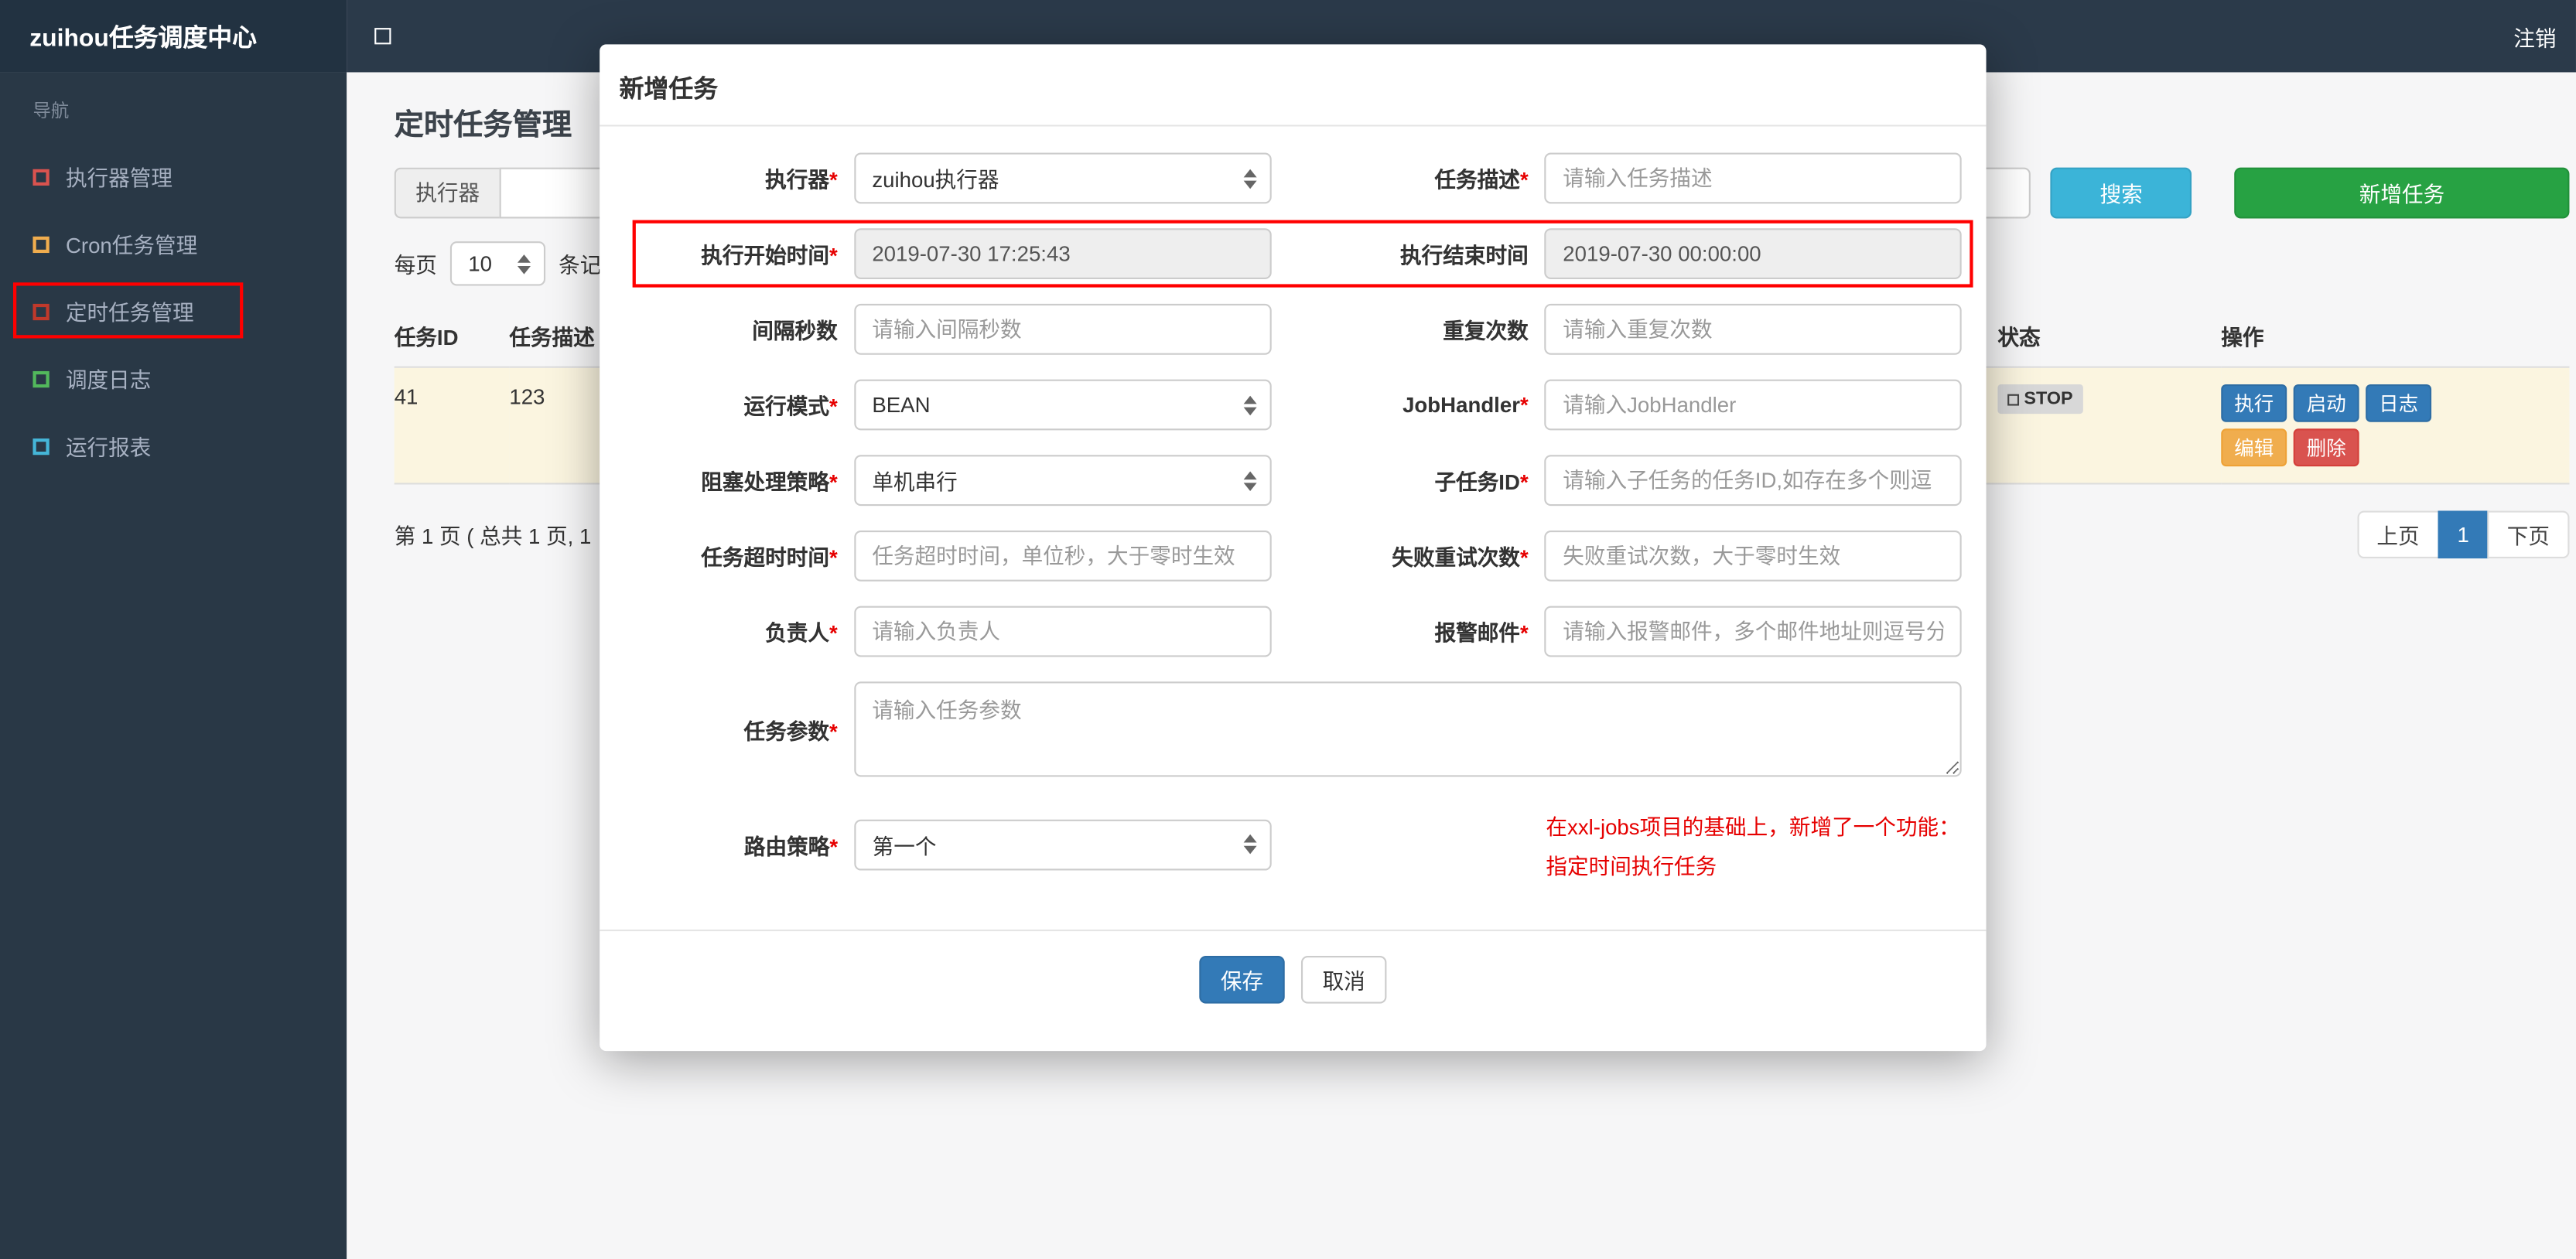 The image size is (2576, 1259). I want to click on sidebar-item-executor-management: 执行器管理, so click(173, 177).